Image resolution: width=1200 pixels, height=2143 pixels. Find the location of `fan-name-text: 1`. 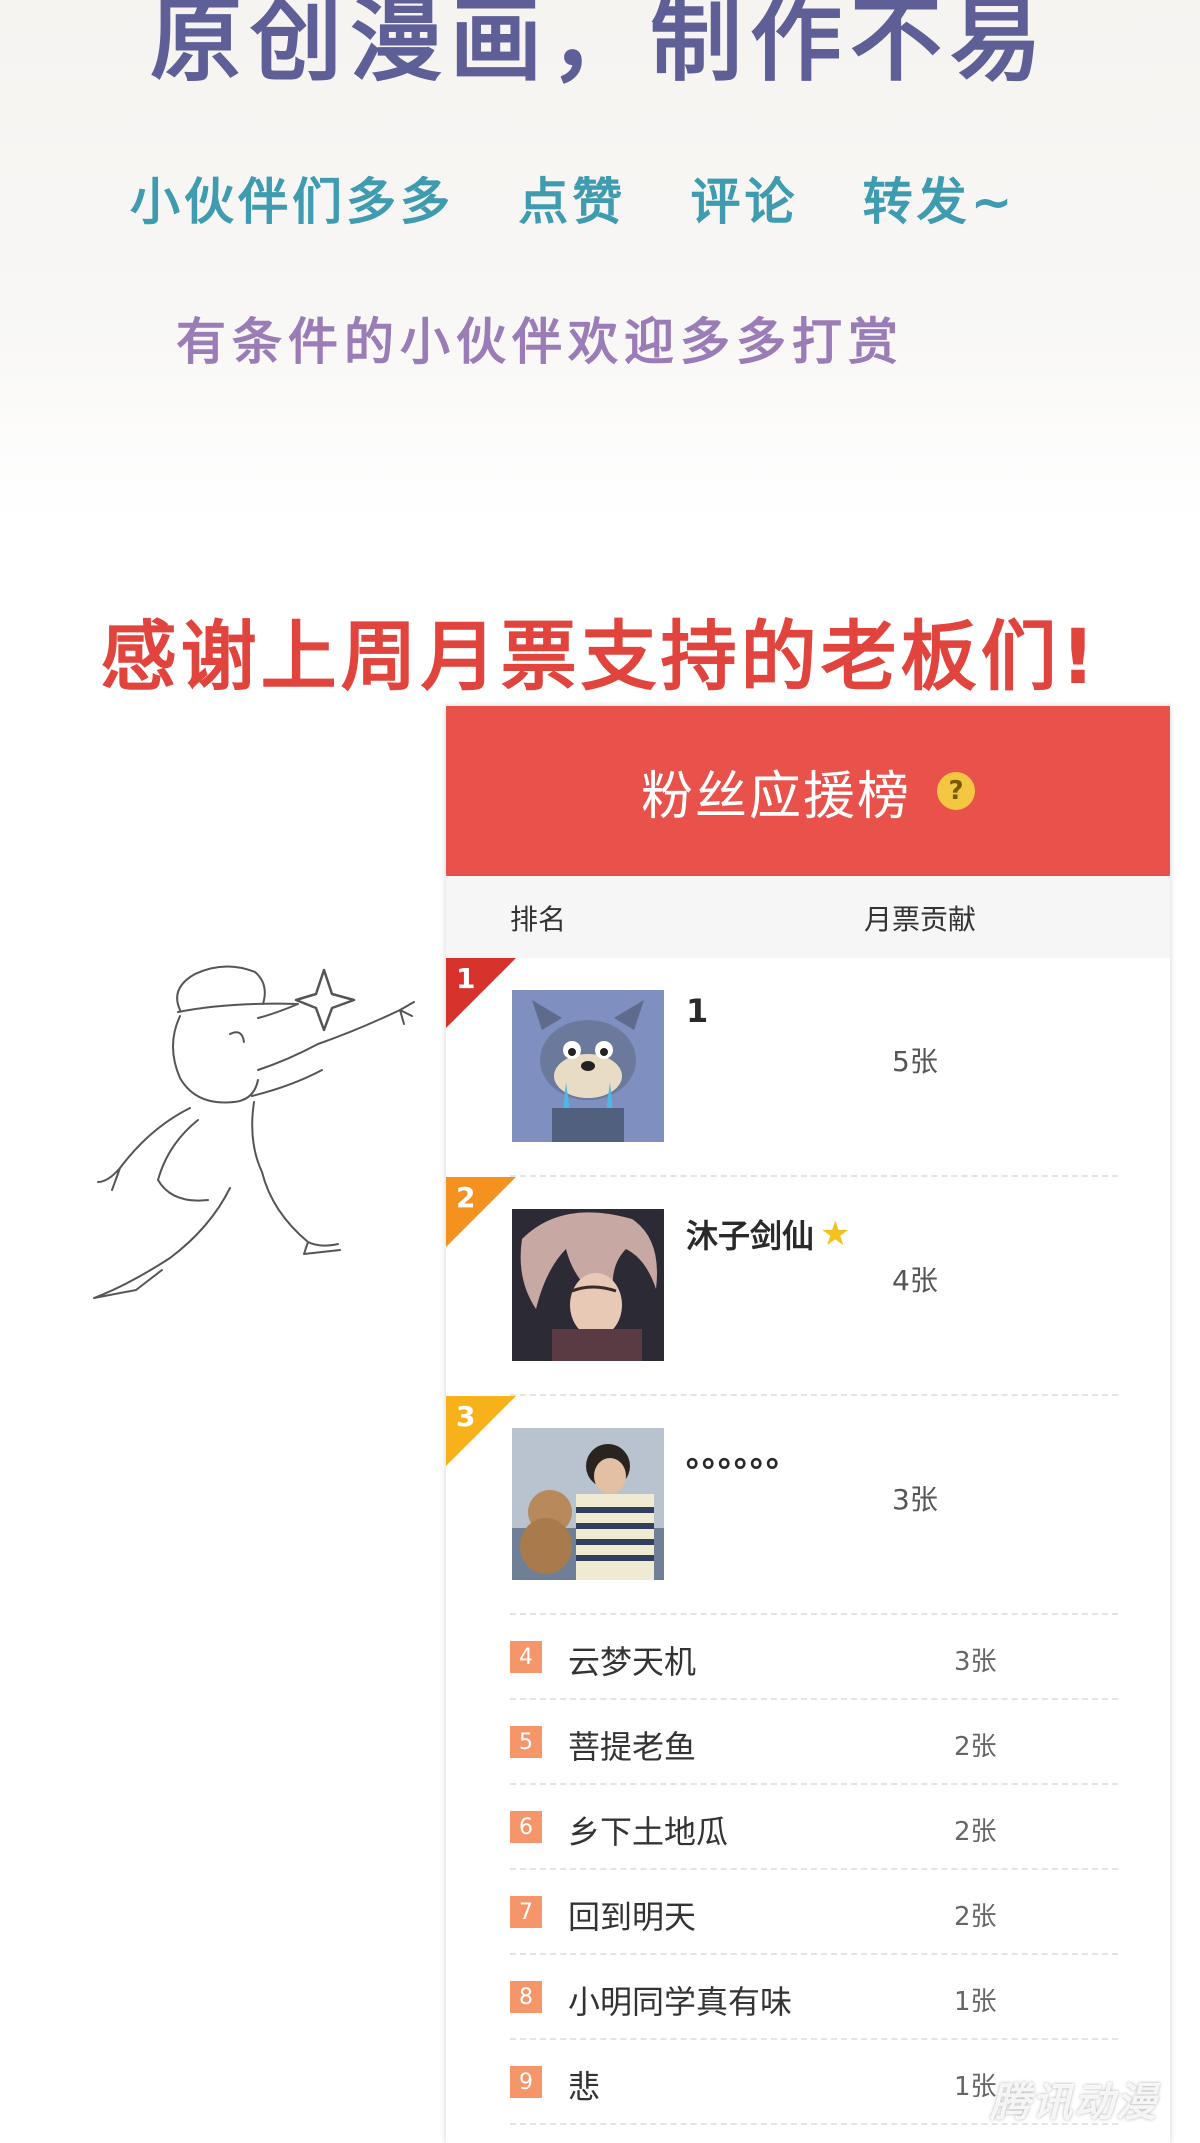

fan-name-text: 1 is located at coordinates (697, 1011).